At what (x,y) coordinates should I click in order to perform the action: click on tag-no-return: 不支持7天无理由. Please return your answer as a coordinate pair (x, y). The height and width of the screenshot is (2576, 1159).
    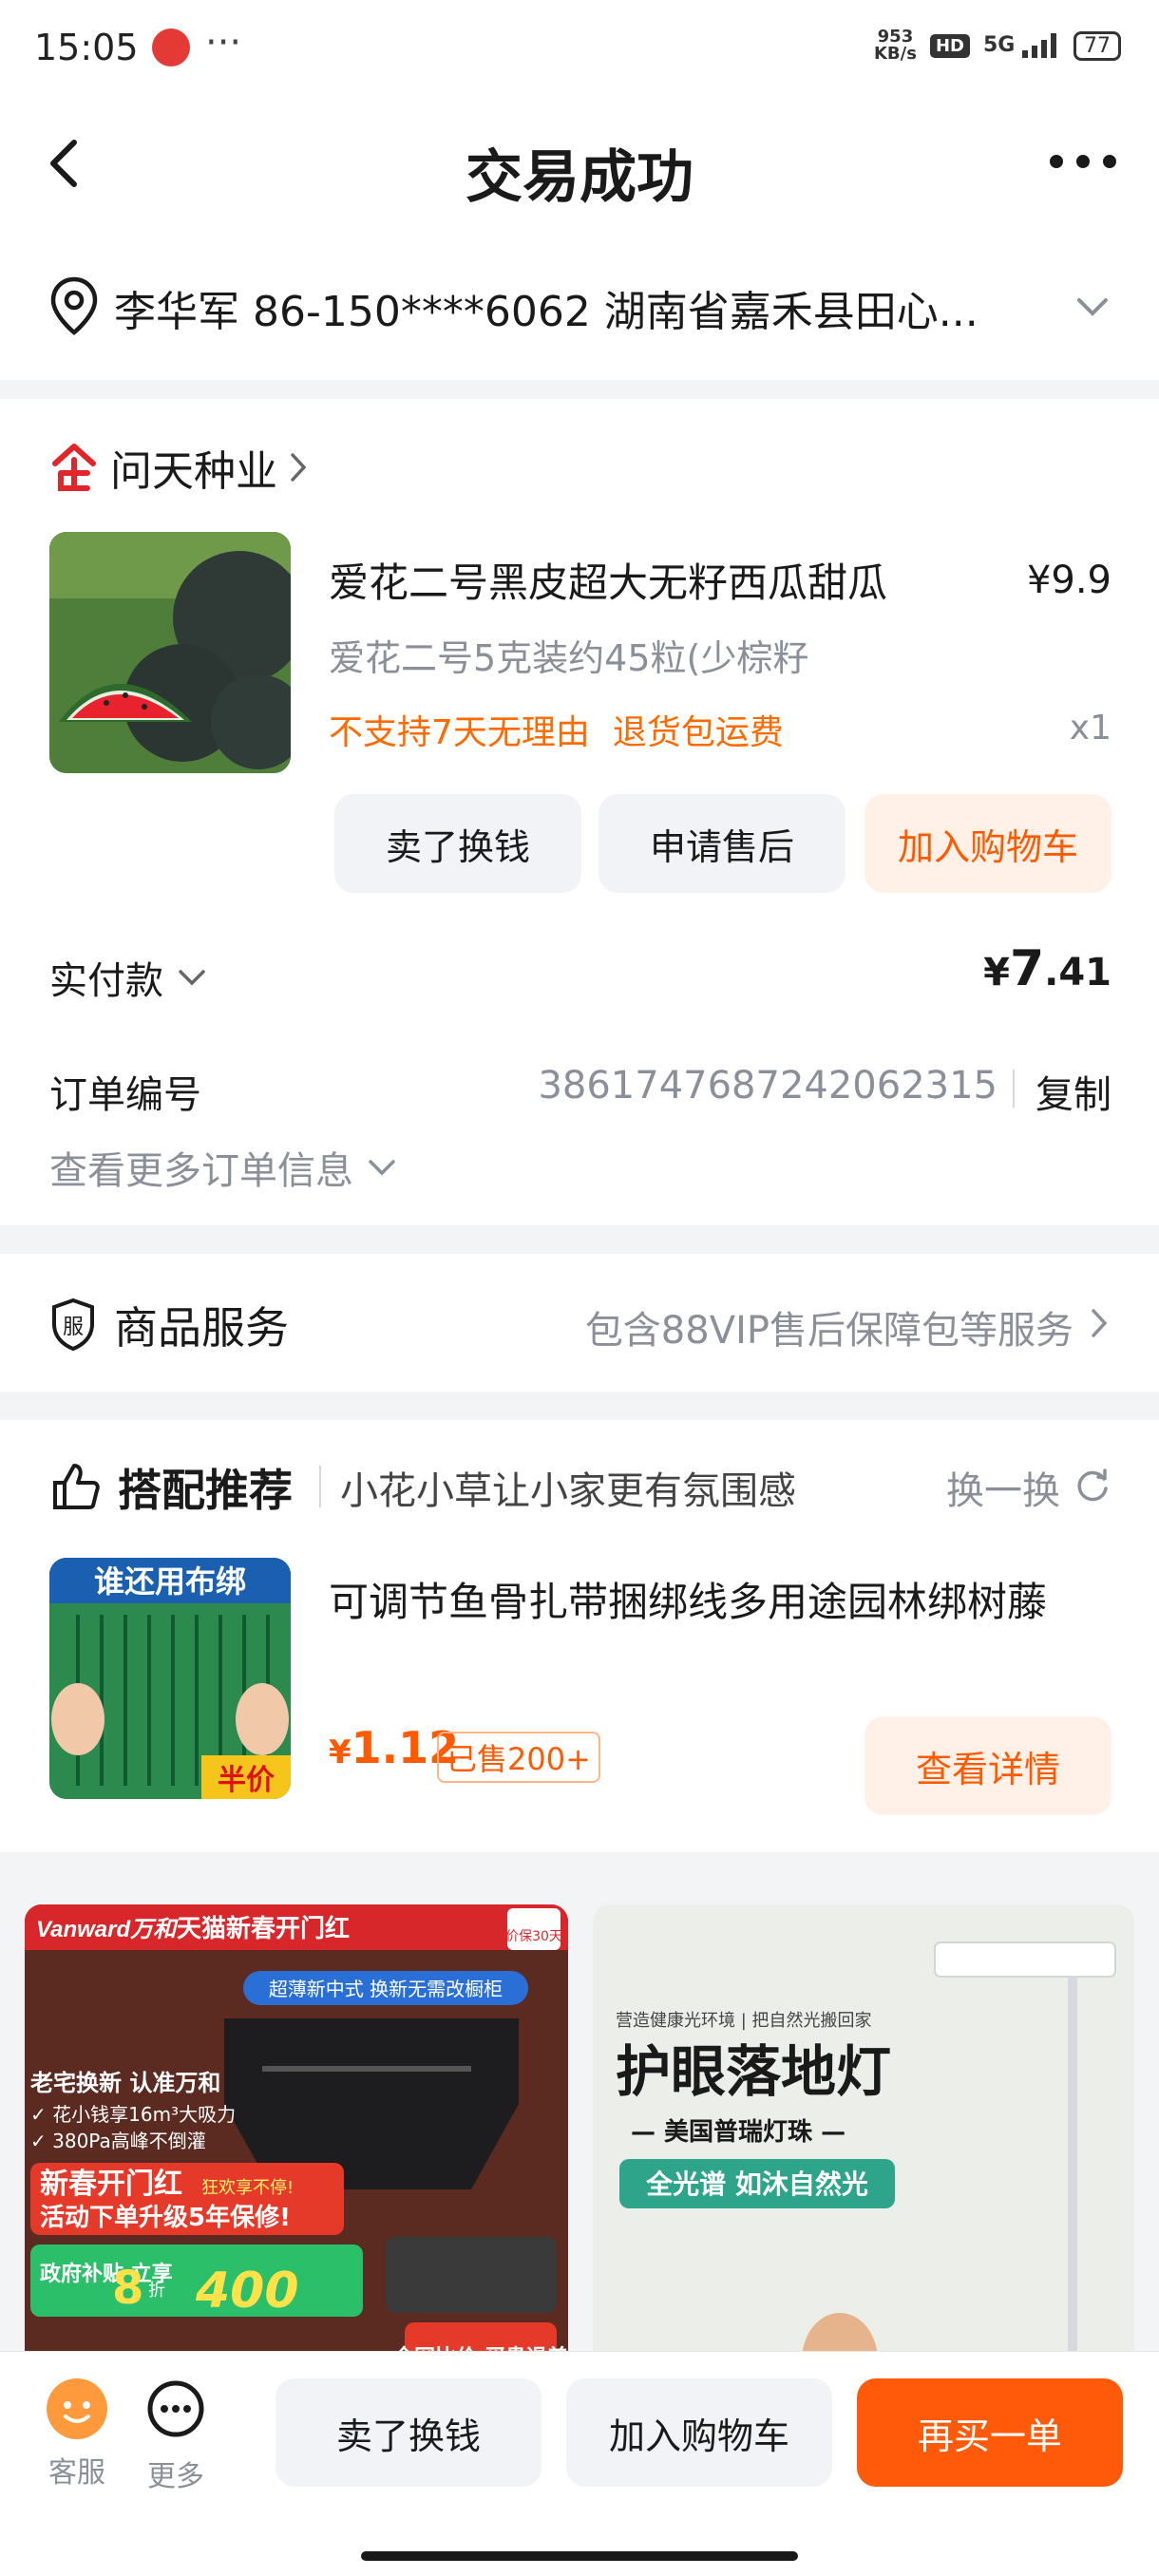
    Looking at the image, I should click on (459, 732).